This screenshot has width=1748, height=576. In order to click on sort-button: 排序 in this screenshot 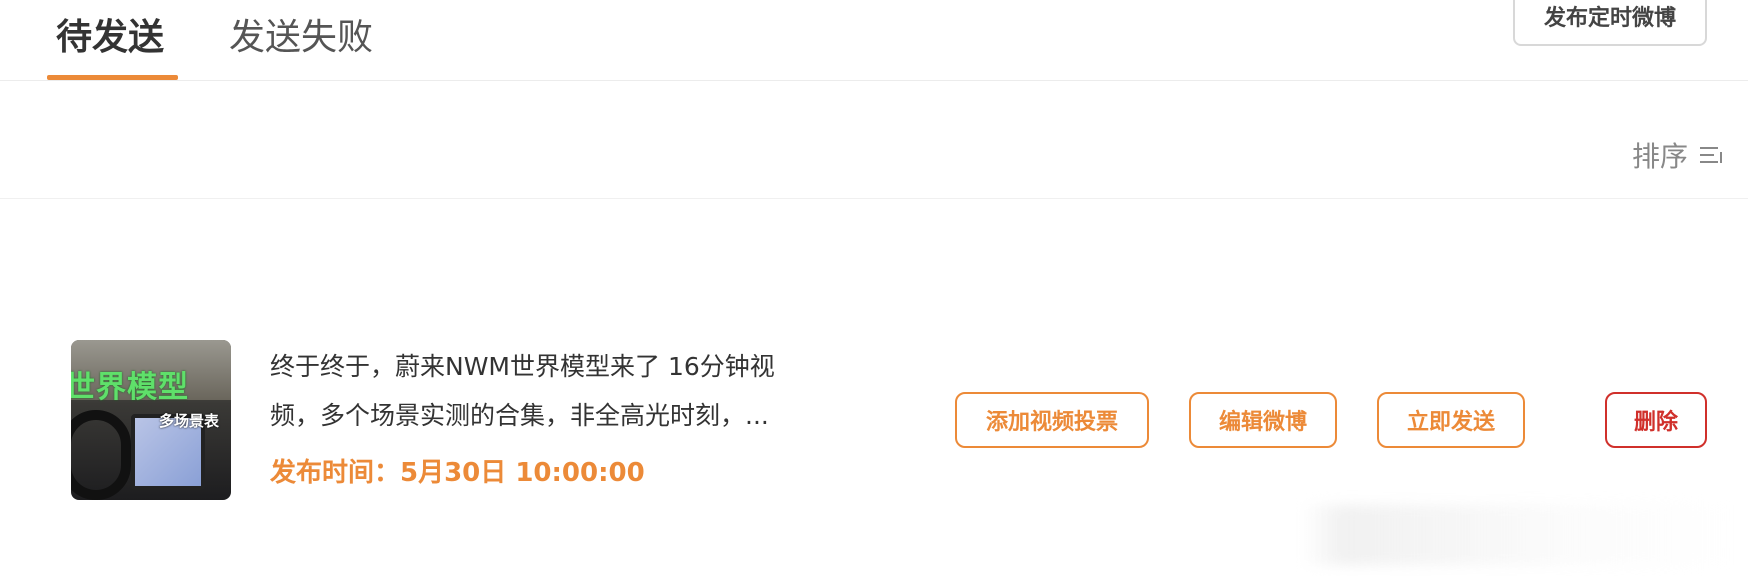, I will do `click(1677, 155)`.